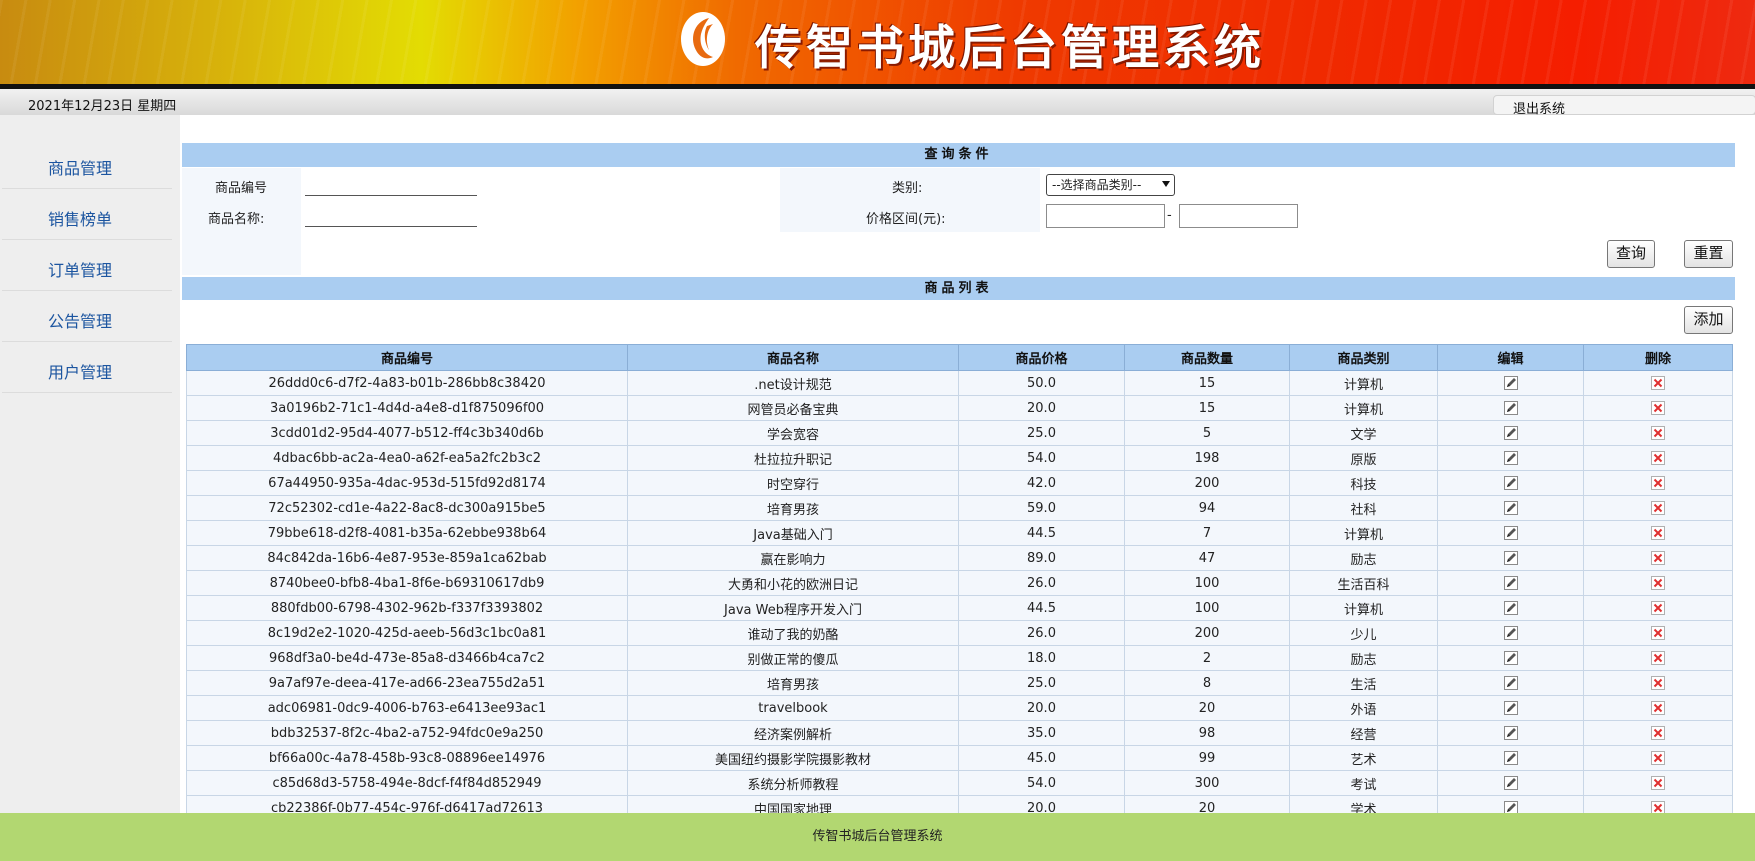  I want to click on sidebar-item-label: 用户管理, so click(80, 371).